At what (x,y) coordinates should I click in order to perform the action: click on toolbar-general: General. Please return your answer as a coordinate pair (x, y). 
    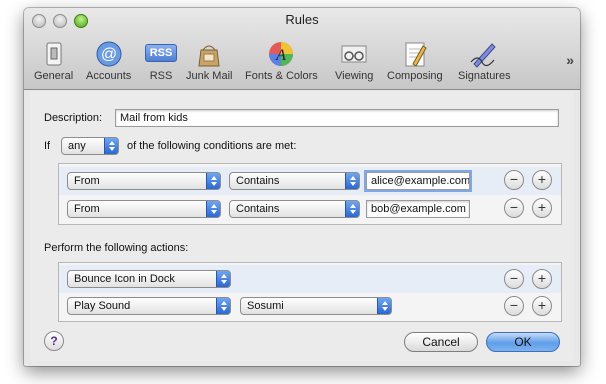
    Looking at the image, I should click on (53, 61).